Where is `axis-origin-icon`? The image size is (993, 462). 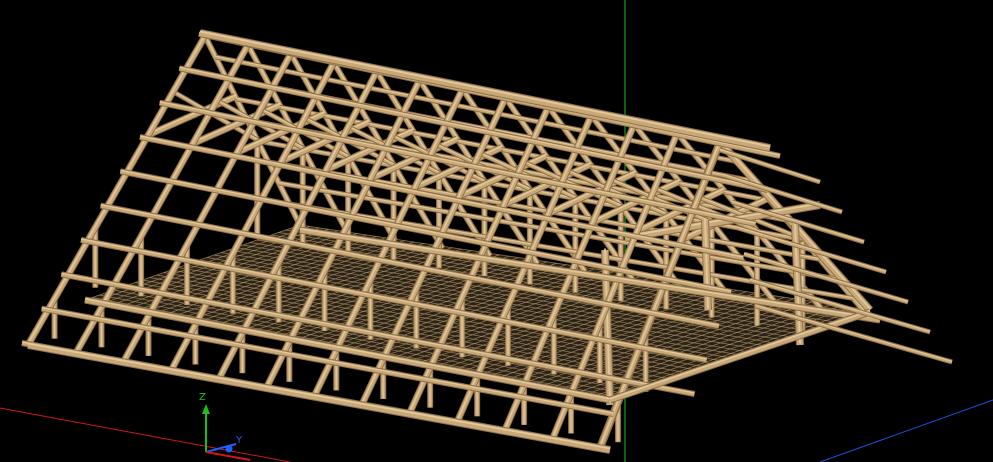
axis-origin-icon is located at coordinates (229, 449).